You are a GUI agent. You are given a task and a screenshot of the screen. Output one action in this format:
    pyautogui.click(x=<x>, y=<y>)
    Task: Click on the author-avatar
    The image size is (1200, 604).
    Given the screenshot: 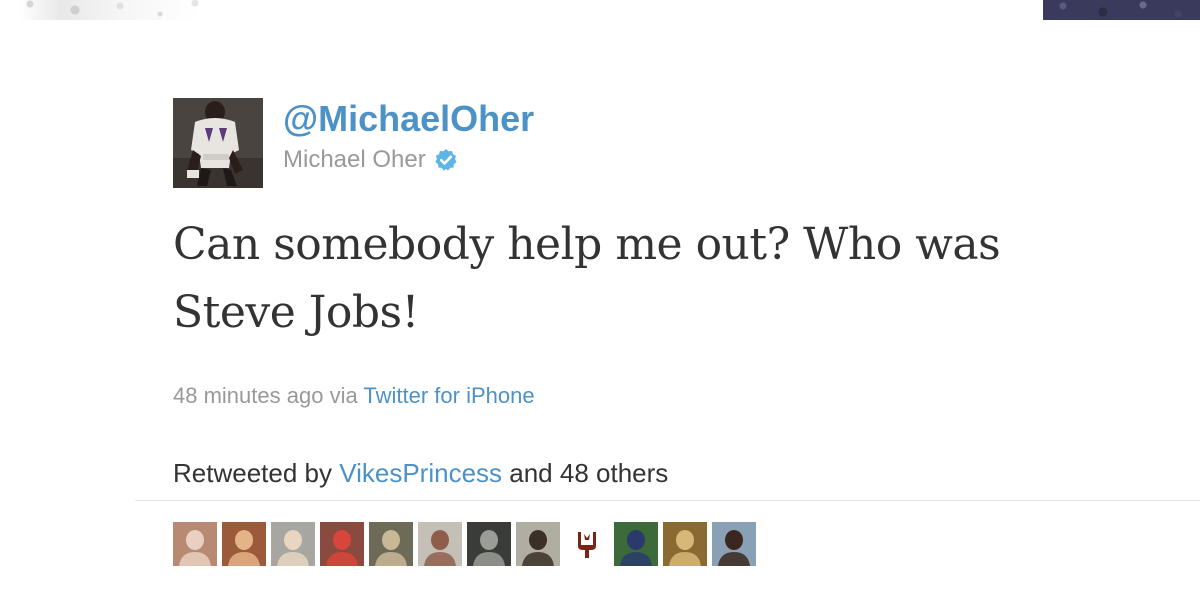 What is the action you would take?
    pyautogui.click(x=218, y=143)
    